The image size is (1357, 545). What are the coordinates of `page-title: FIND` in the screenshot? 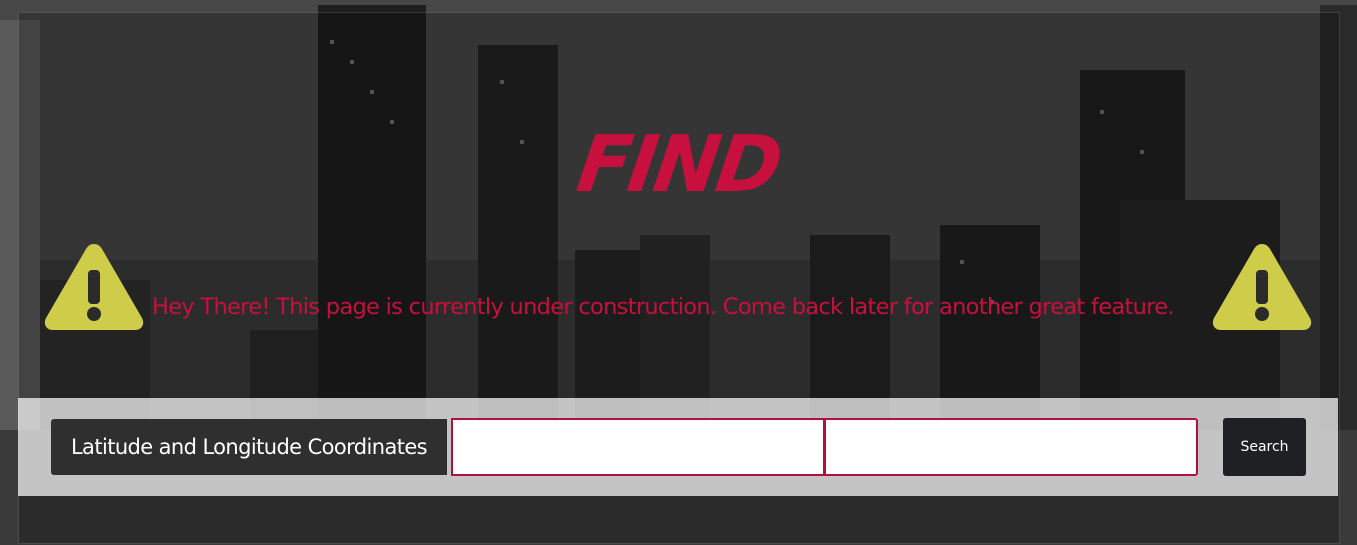 It's located at (678, 165).